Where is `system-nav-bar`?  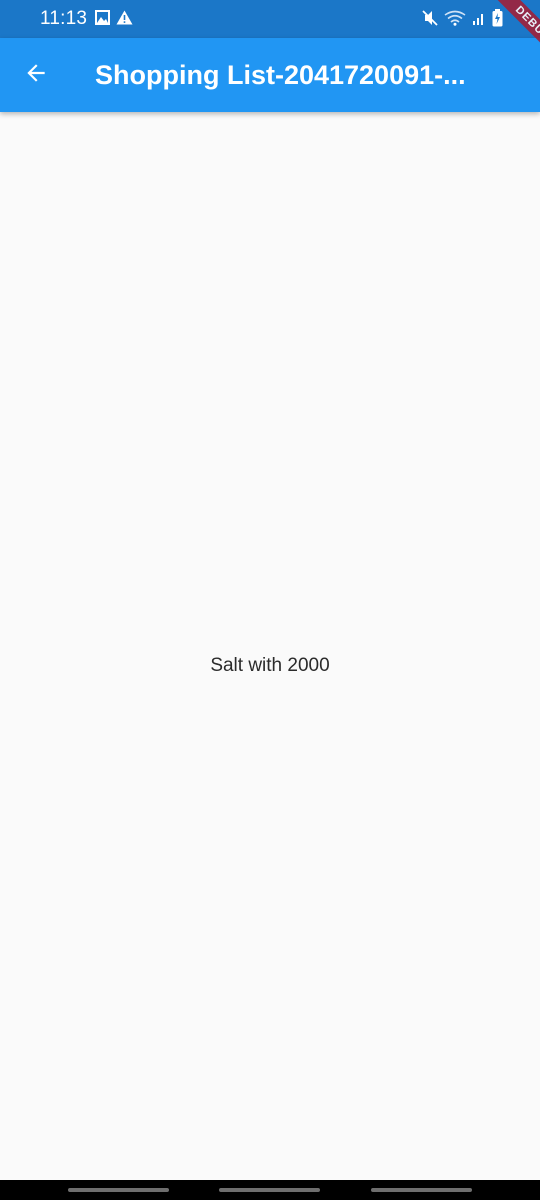 system-nav-bar is located at coordinates (270, 1190).